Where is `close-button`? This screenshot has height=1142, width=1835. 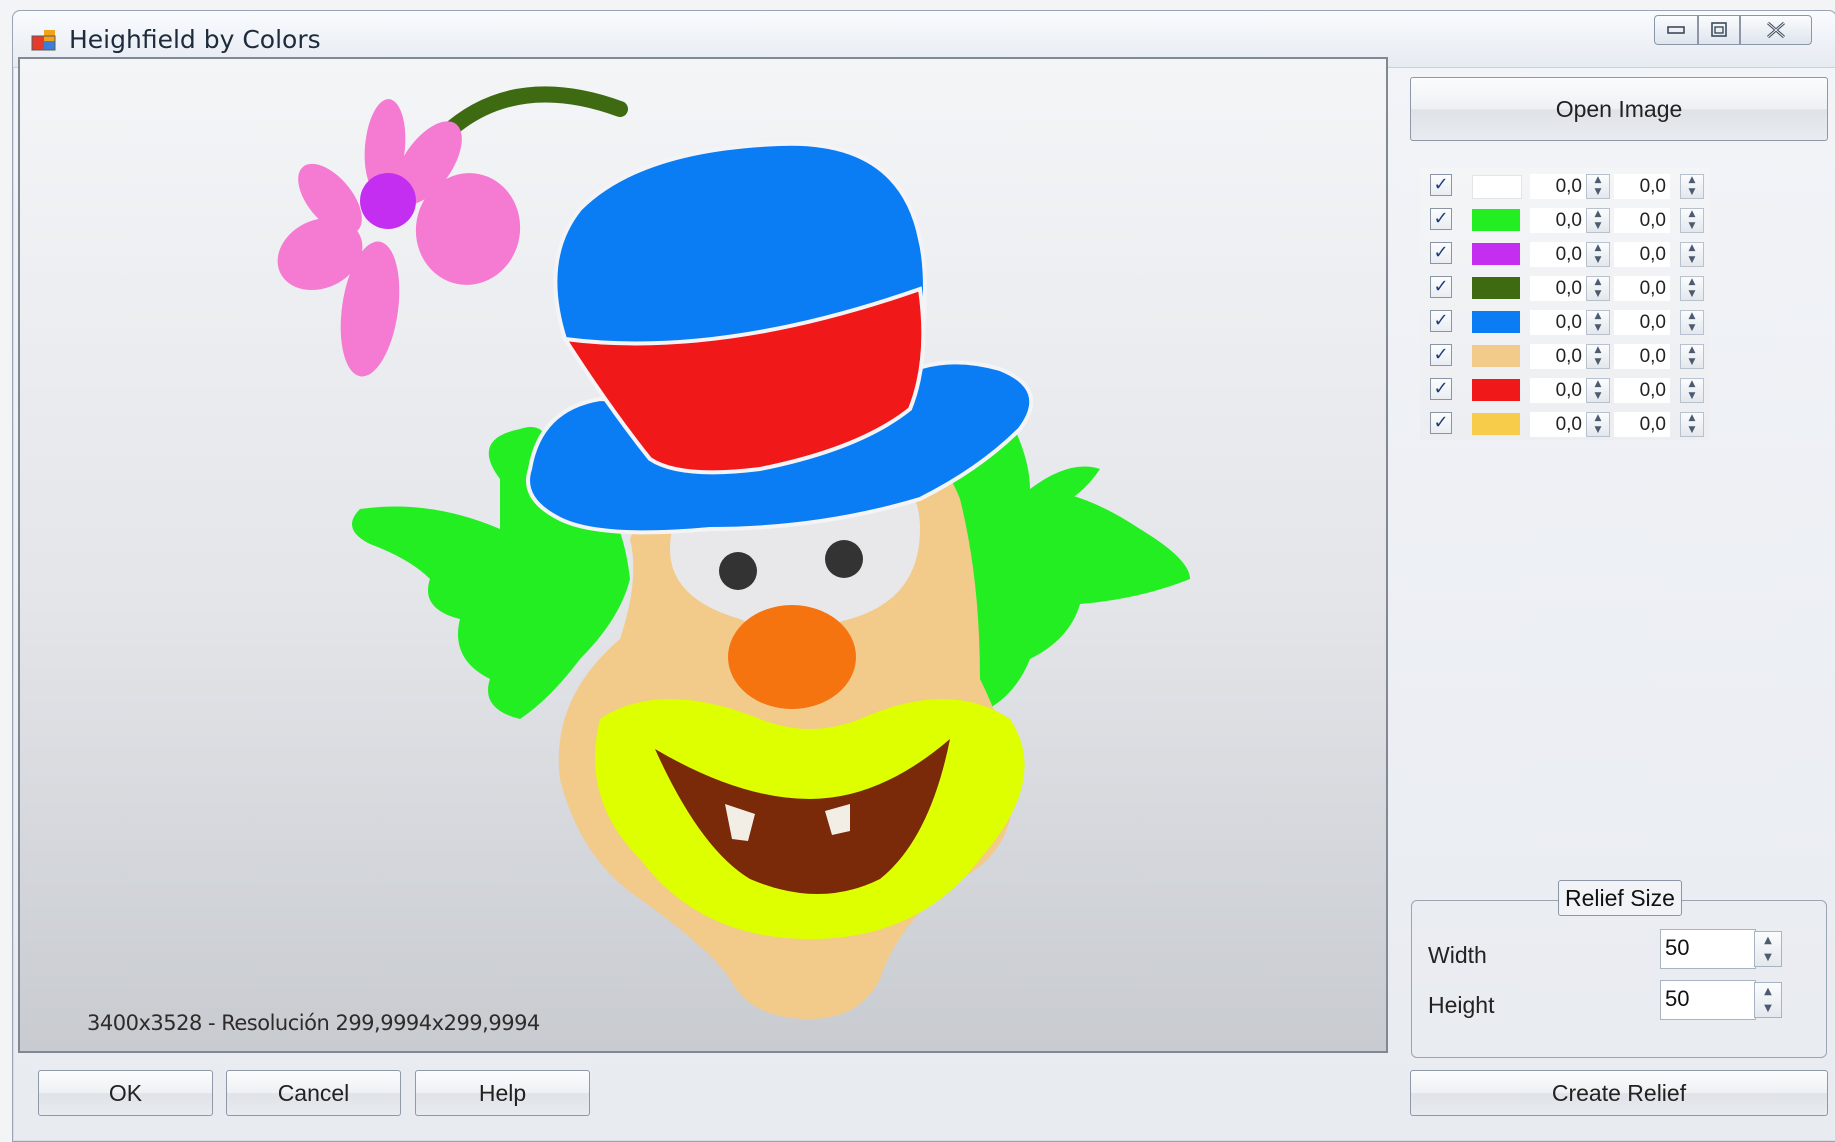 close-button is located at coordinates (1776, 30).